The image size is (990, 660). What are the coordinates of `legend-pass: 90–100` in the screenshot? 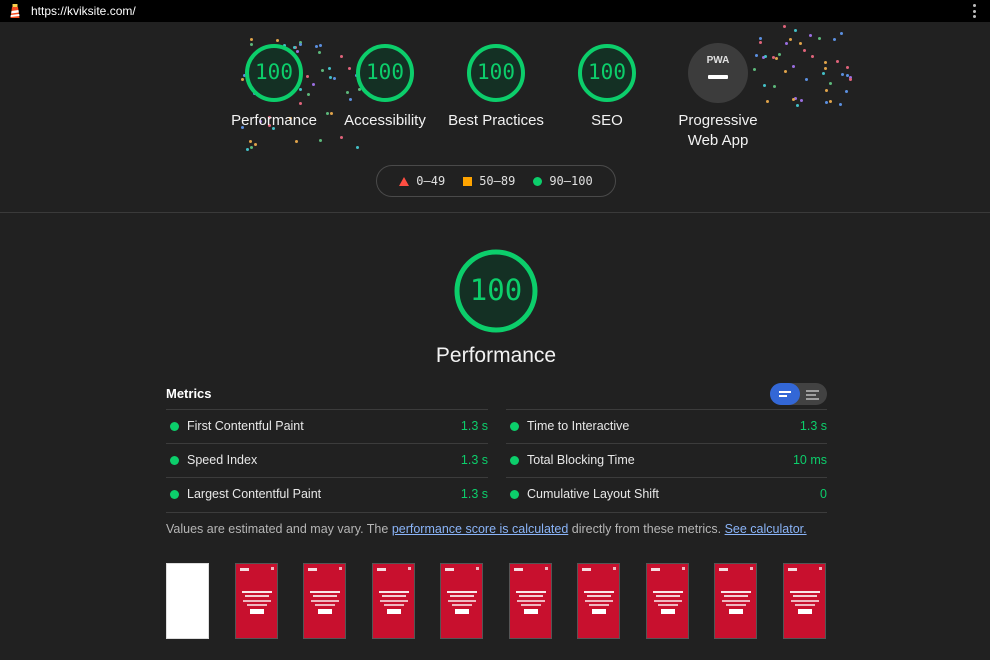 It's located at (563, 181).